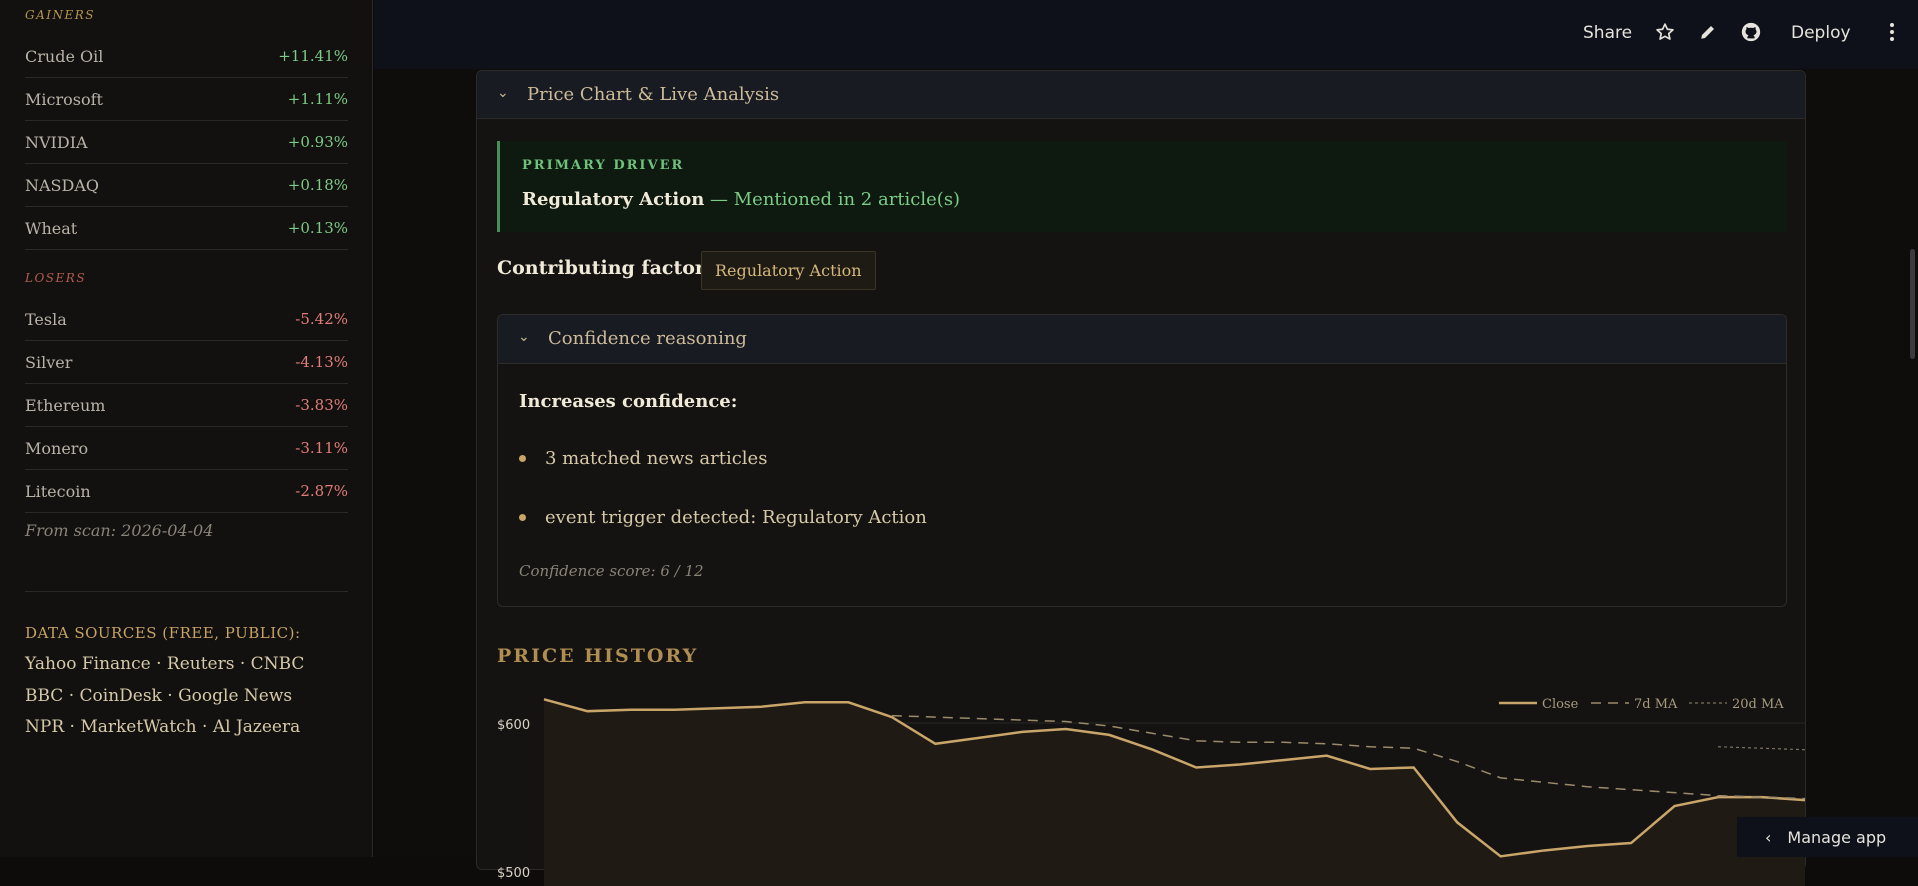  I want to click on increases-confidence-label: Increases confidence:, so click(628, 401).